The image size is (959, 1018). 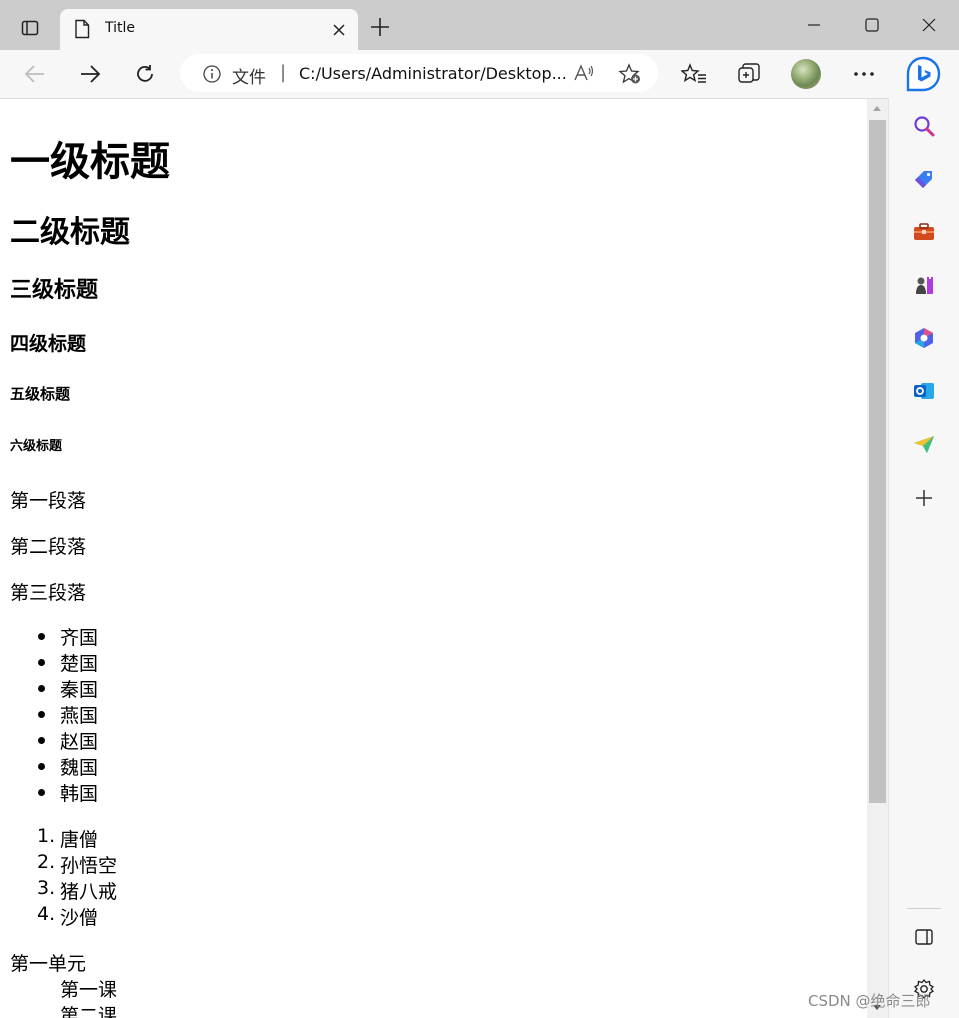 I want to click on outlook-icon, so click(x=924, y=391).